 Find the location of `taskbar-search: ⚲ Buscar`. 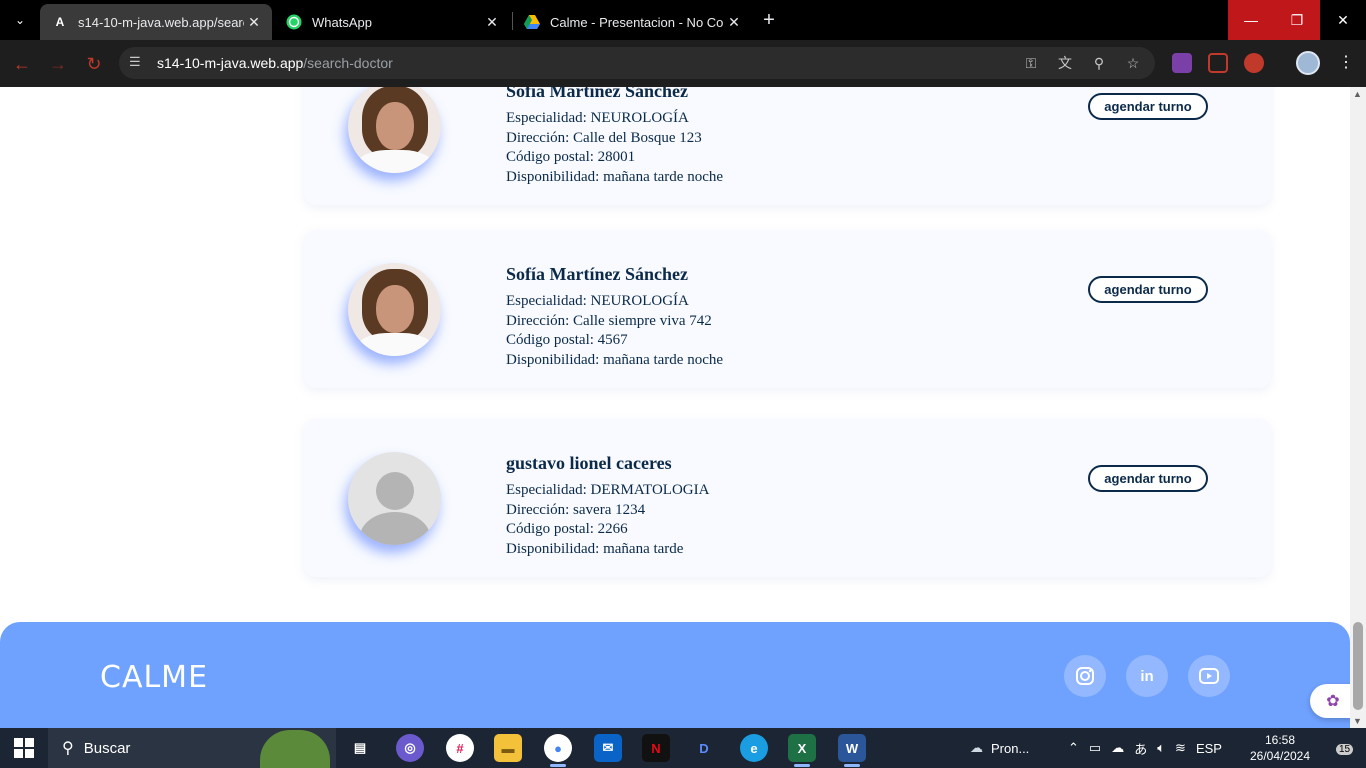

taskbar-search: ⚲ Buscar is located at coordinates (192, 748).